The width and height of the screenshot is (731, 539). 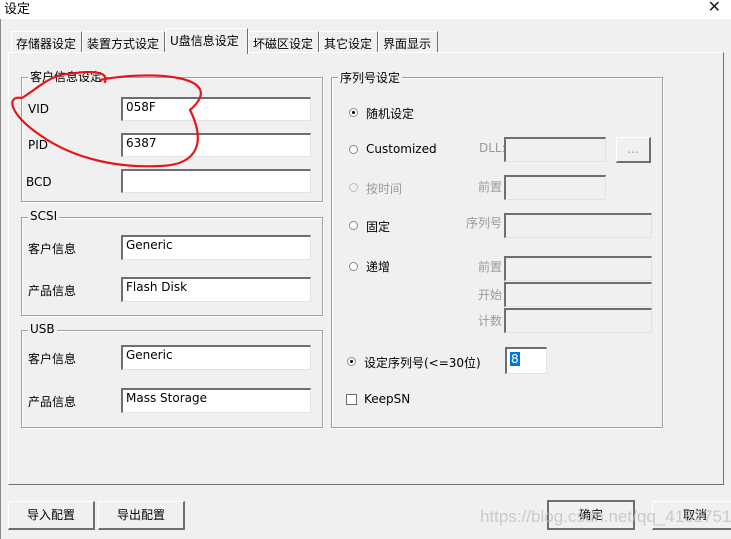 What do you see at coordinates (490, 295) in the screenshot?
I see `inc-start-label: 开始` at bounding box center [490, 295].